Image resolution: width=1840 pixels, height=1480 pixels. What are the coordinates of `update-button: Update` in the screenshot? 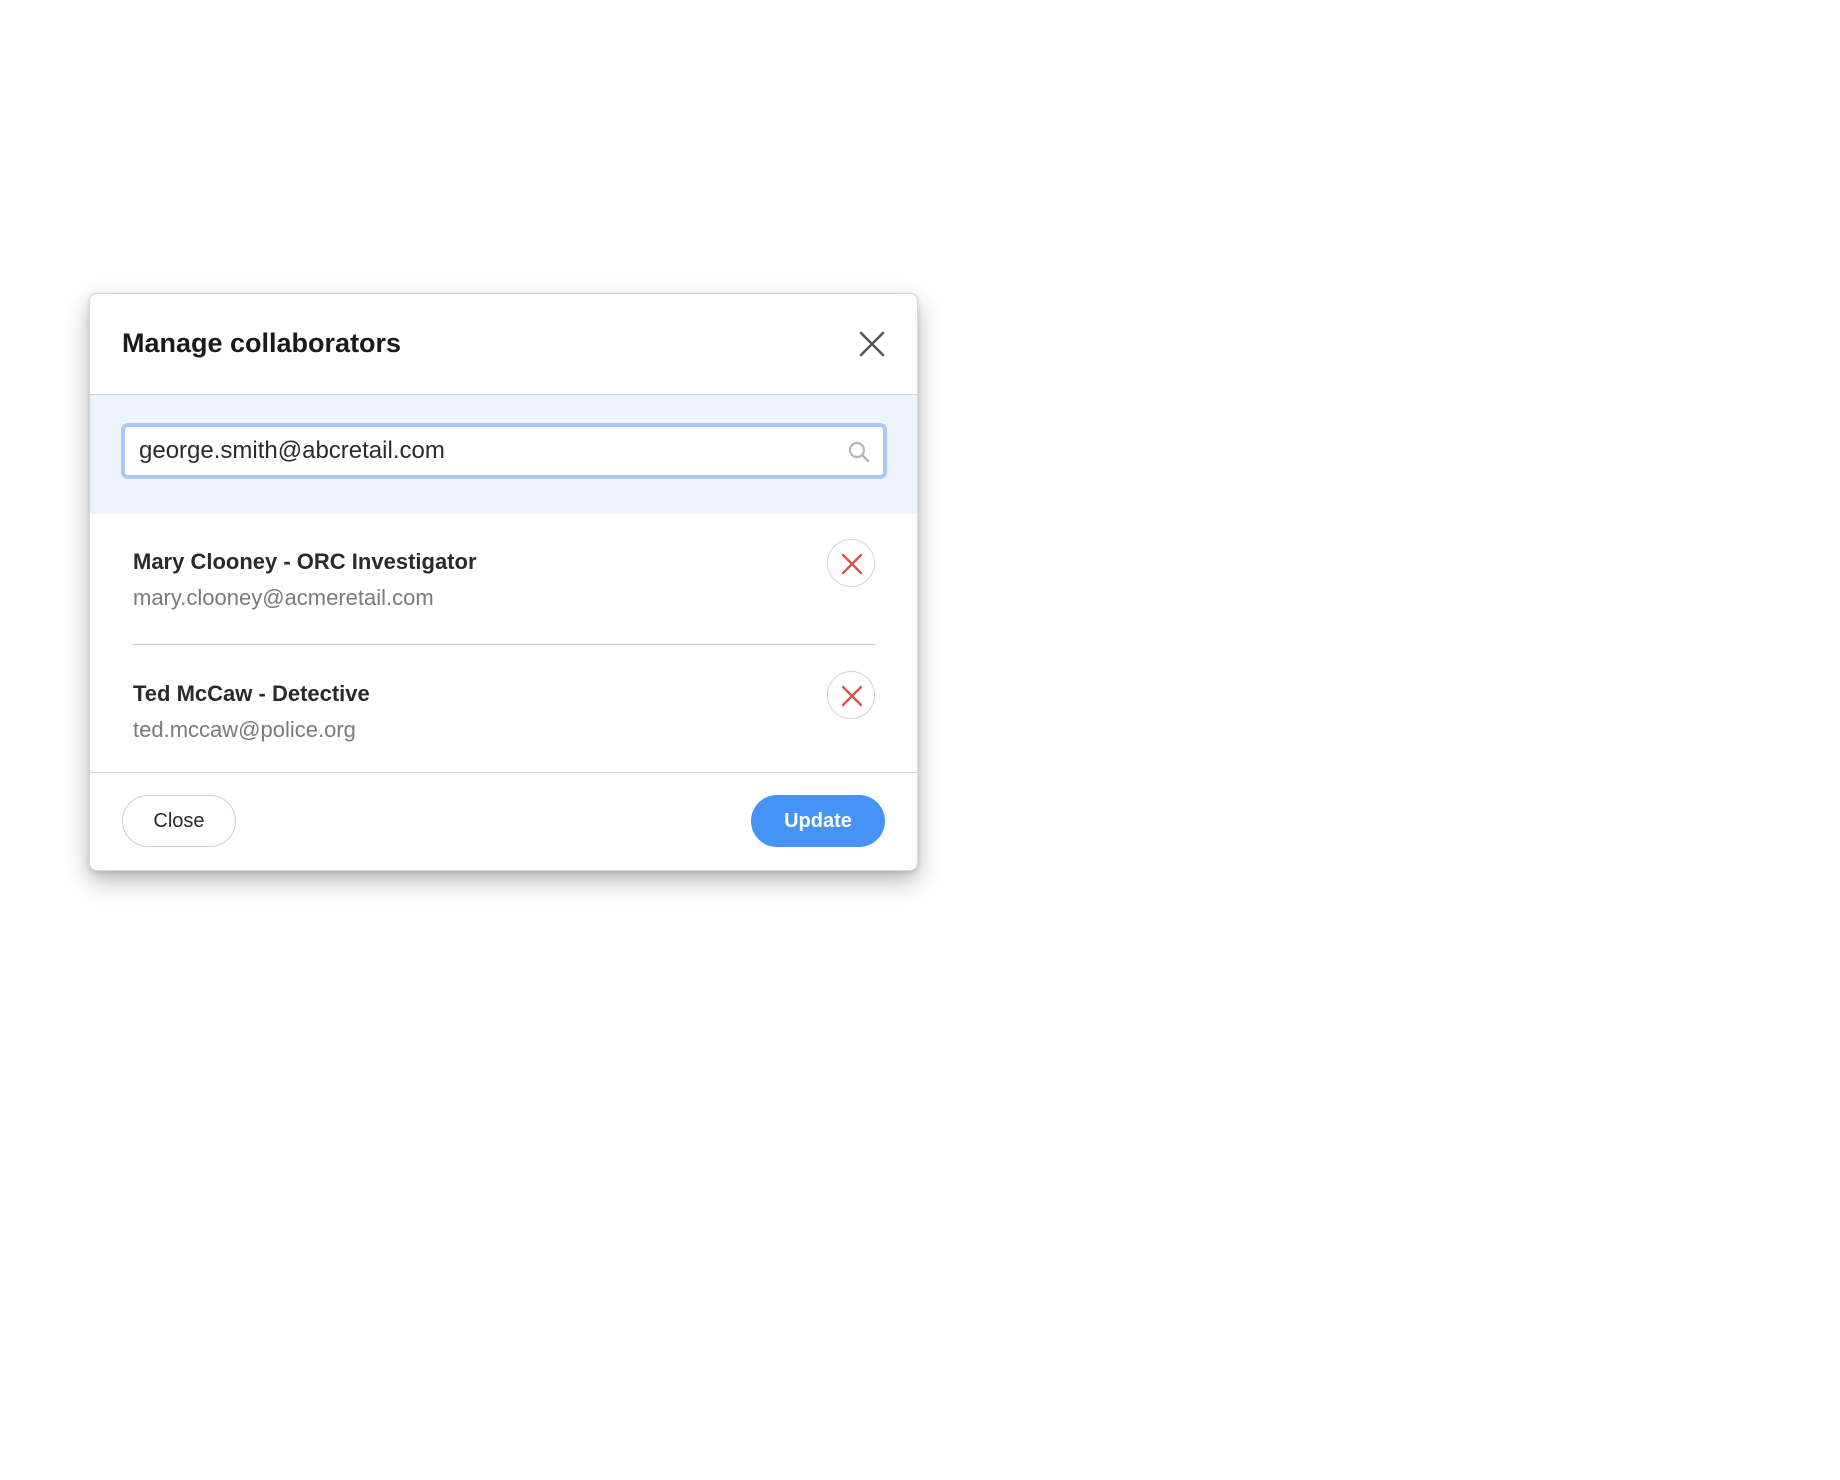 It's located at (818, 821).